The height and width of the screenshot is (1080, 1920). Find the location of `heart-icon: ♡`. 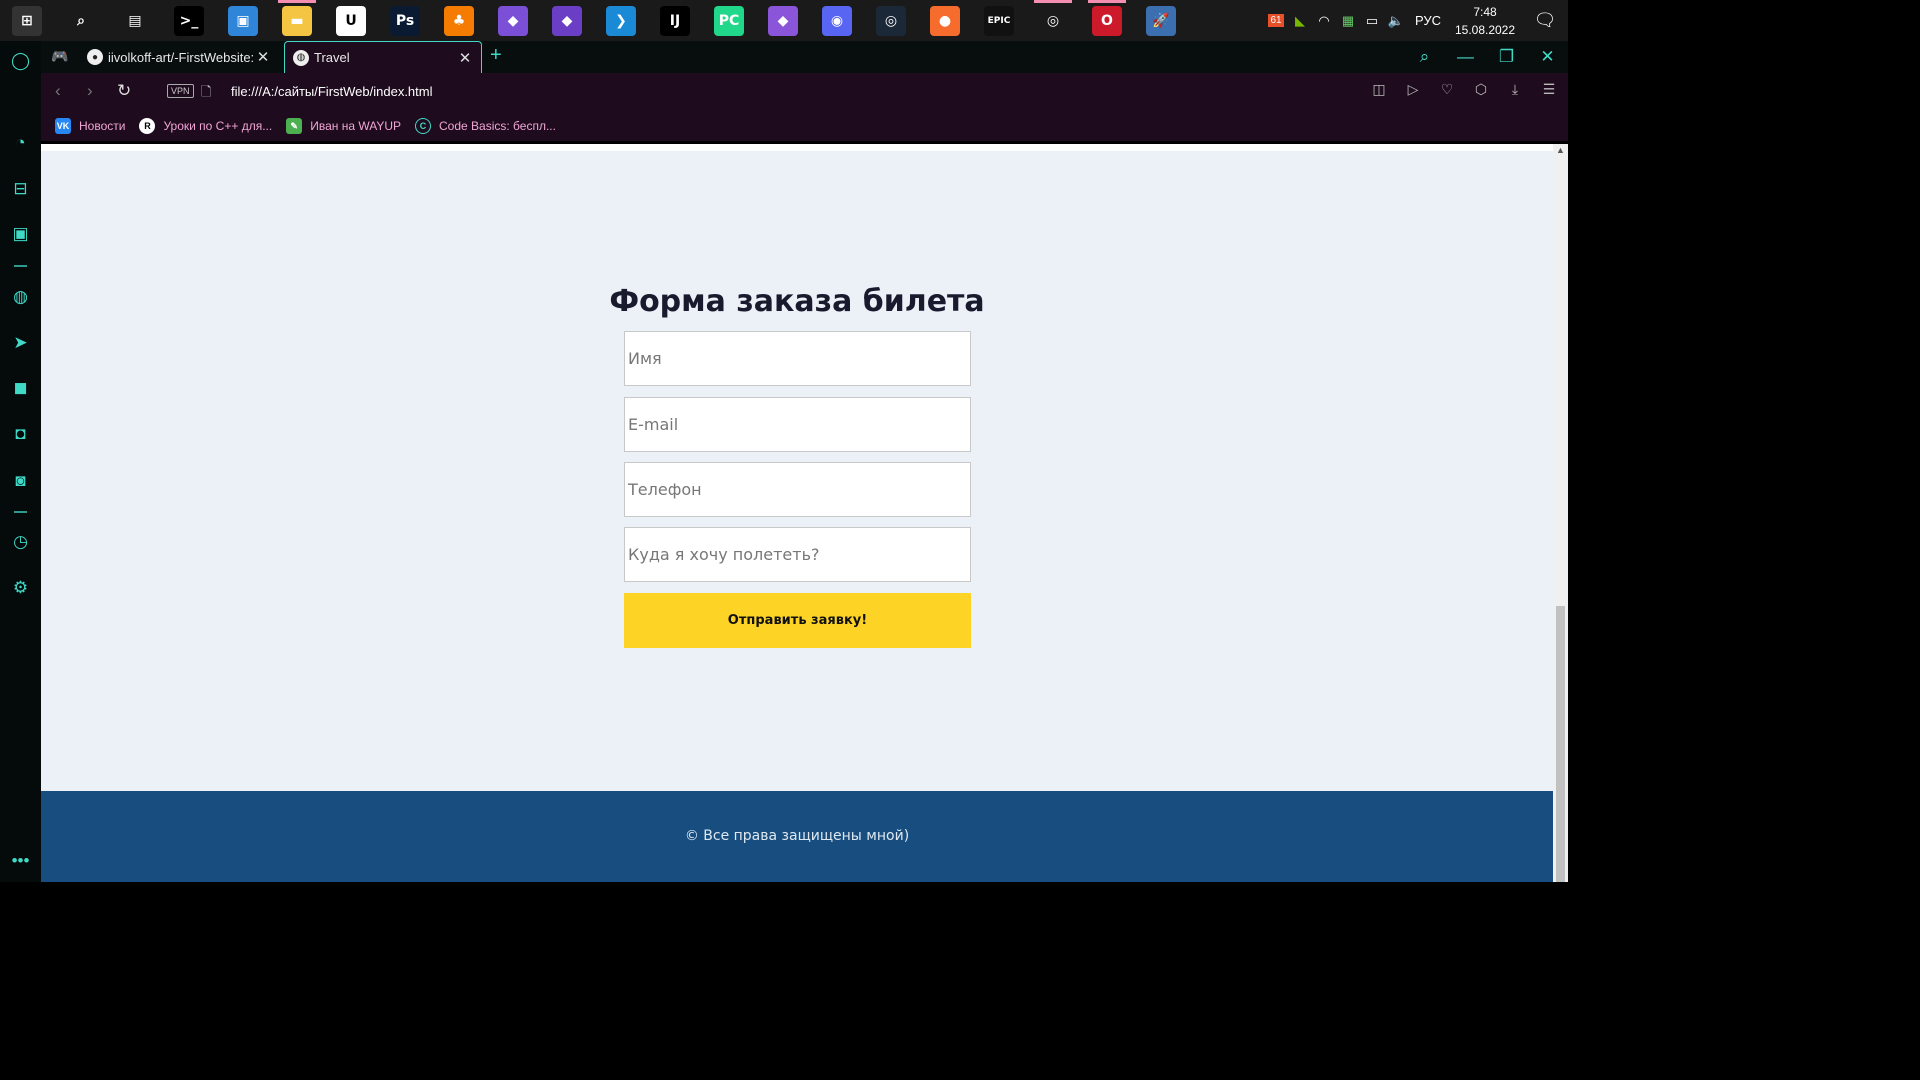

heart-icon: ♡ is located at coordinates (1447, 89).